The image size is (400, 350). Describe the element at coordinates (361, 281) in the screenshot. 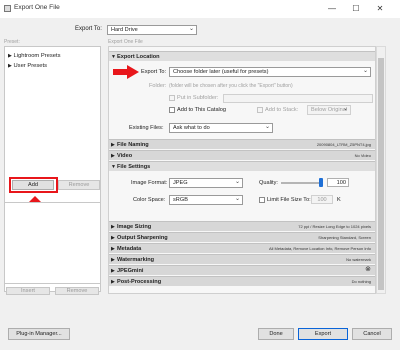

I see `section-summary: Do nothing` at that location.